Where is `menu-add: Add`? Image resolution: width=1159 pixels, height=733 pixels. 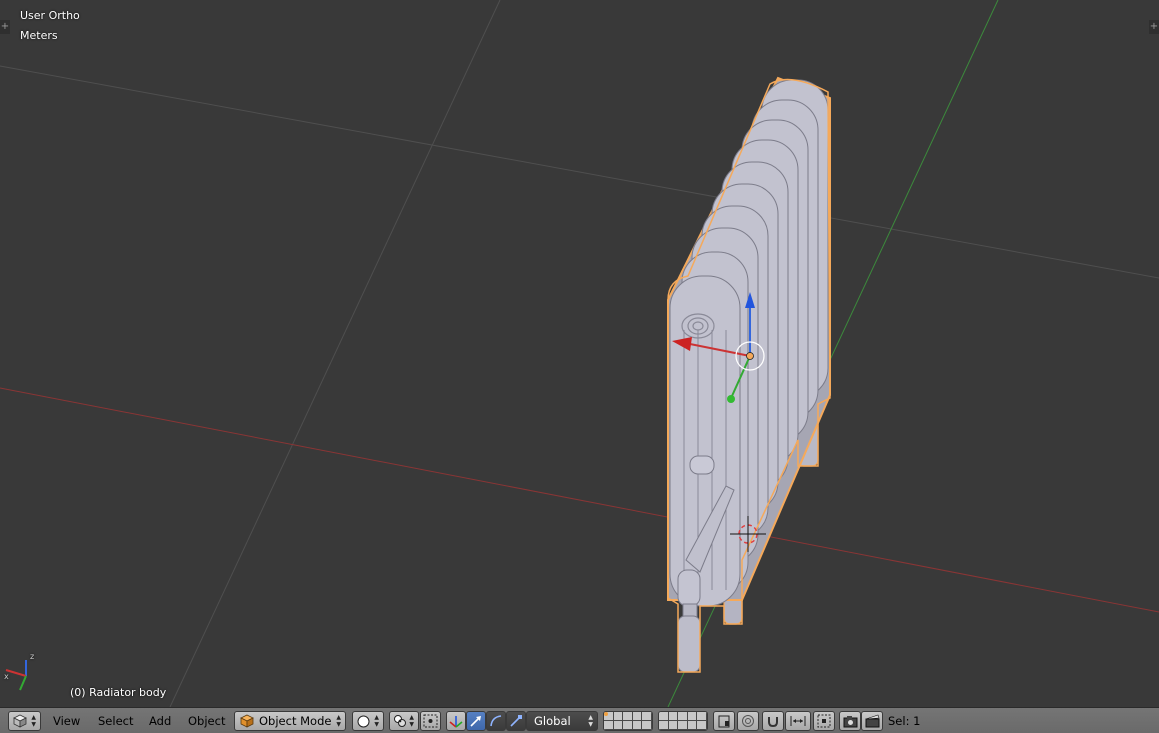 menu-add: Add is located at coordinates (160, 721).